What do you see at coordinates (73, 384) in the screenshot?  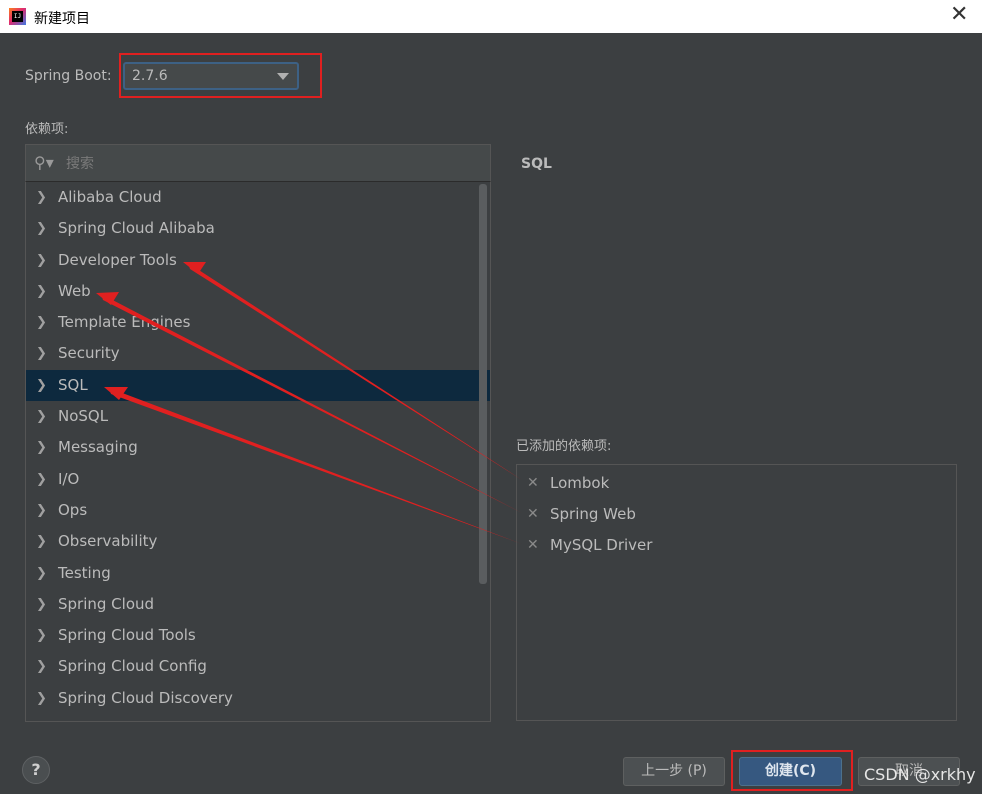 I see `category-label: SQL` at bounding box center [73, 384].